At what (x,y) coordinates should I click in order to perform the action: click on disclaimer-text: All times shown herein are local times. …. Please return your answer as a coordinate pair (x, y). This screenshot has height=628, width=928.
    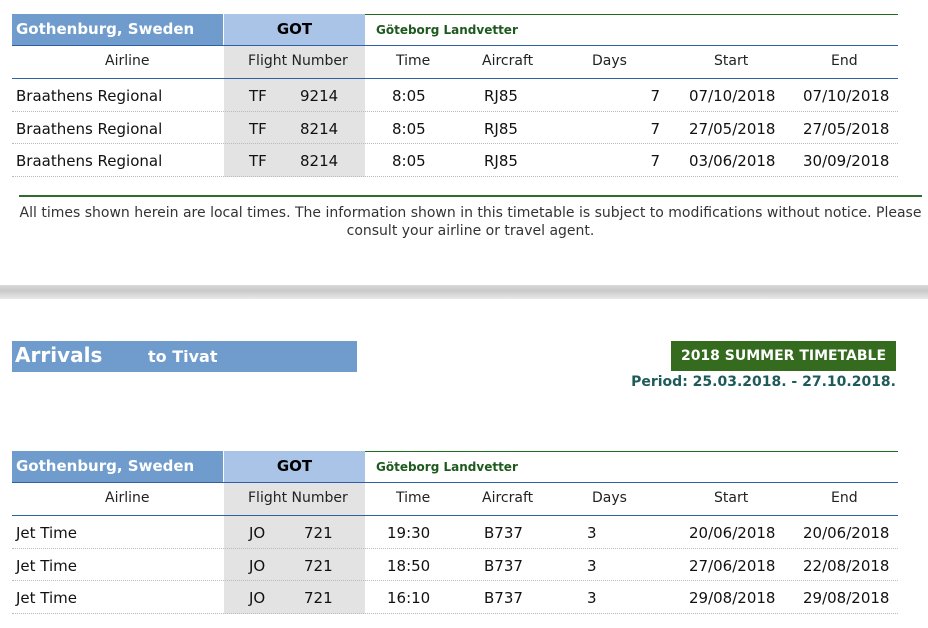
    Looking at the image, I should click on (470, 222).